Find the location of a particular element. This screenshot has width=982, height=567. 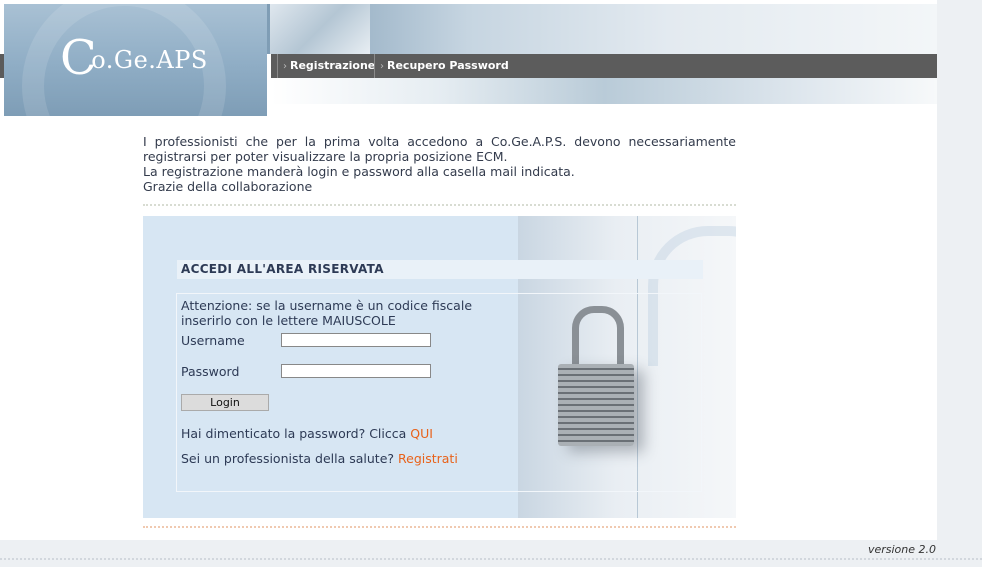

nav-recupero-password: › Recupero Password is located at coordinates (444, 66).